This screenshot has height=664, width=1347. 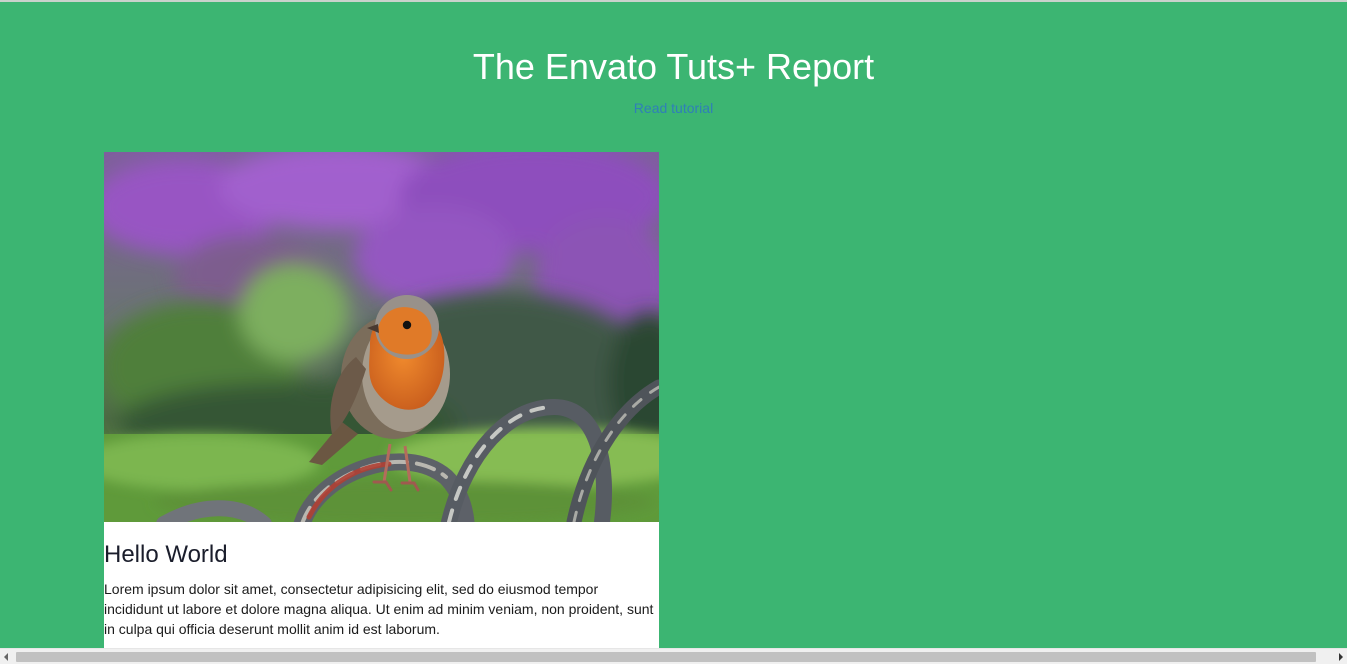 I want to click on horizontal-scrollbar, so click(x=673, y=656).